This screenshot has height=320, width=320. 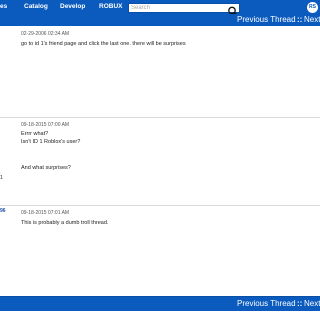 What do you see at coordinates (7, 72) in the screenshot?
I see `post-author-column` at bounding box center [7, 72].